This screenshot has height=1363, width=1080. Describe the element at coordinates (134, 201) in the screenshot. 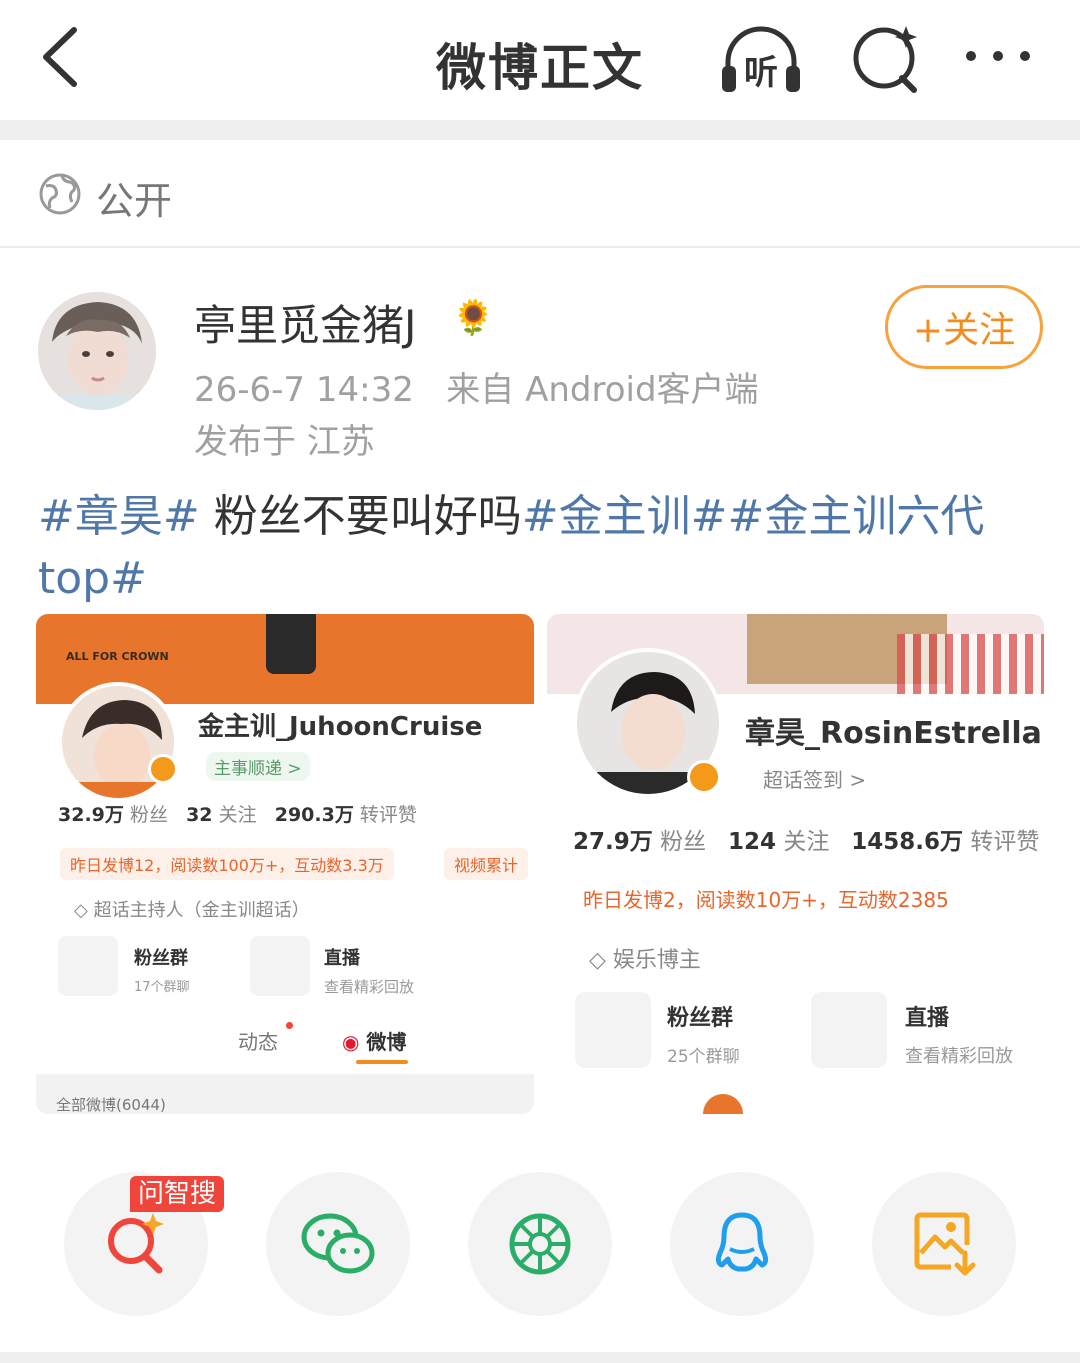

I see `visibility-label: 公开` at that location.